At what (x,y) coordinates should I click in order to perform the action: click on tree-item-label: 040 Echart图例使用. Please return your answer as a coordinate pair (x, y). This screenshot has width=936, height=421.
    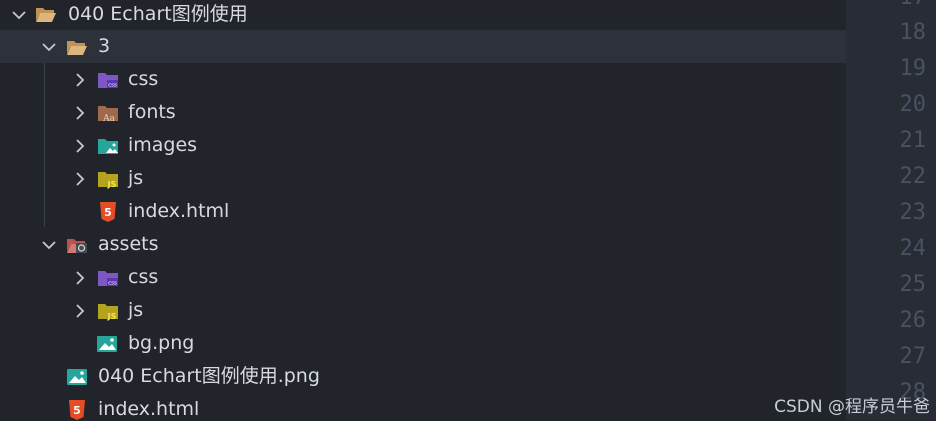
    Looking at the image, I should click on (158, 14).